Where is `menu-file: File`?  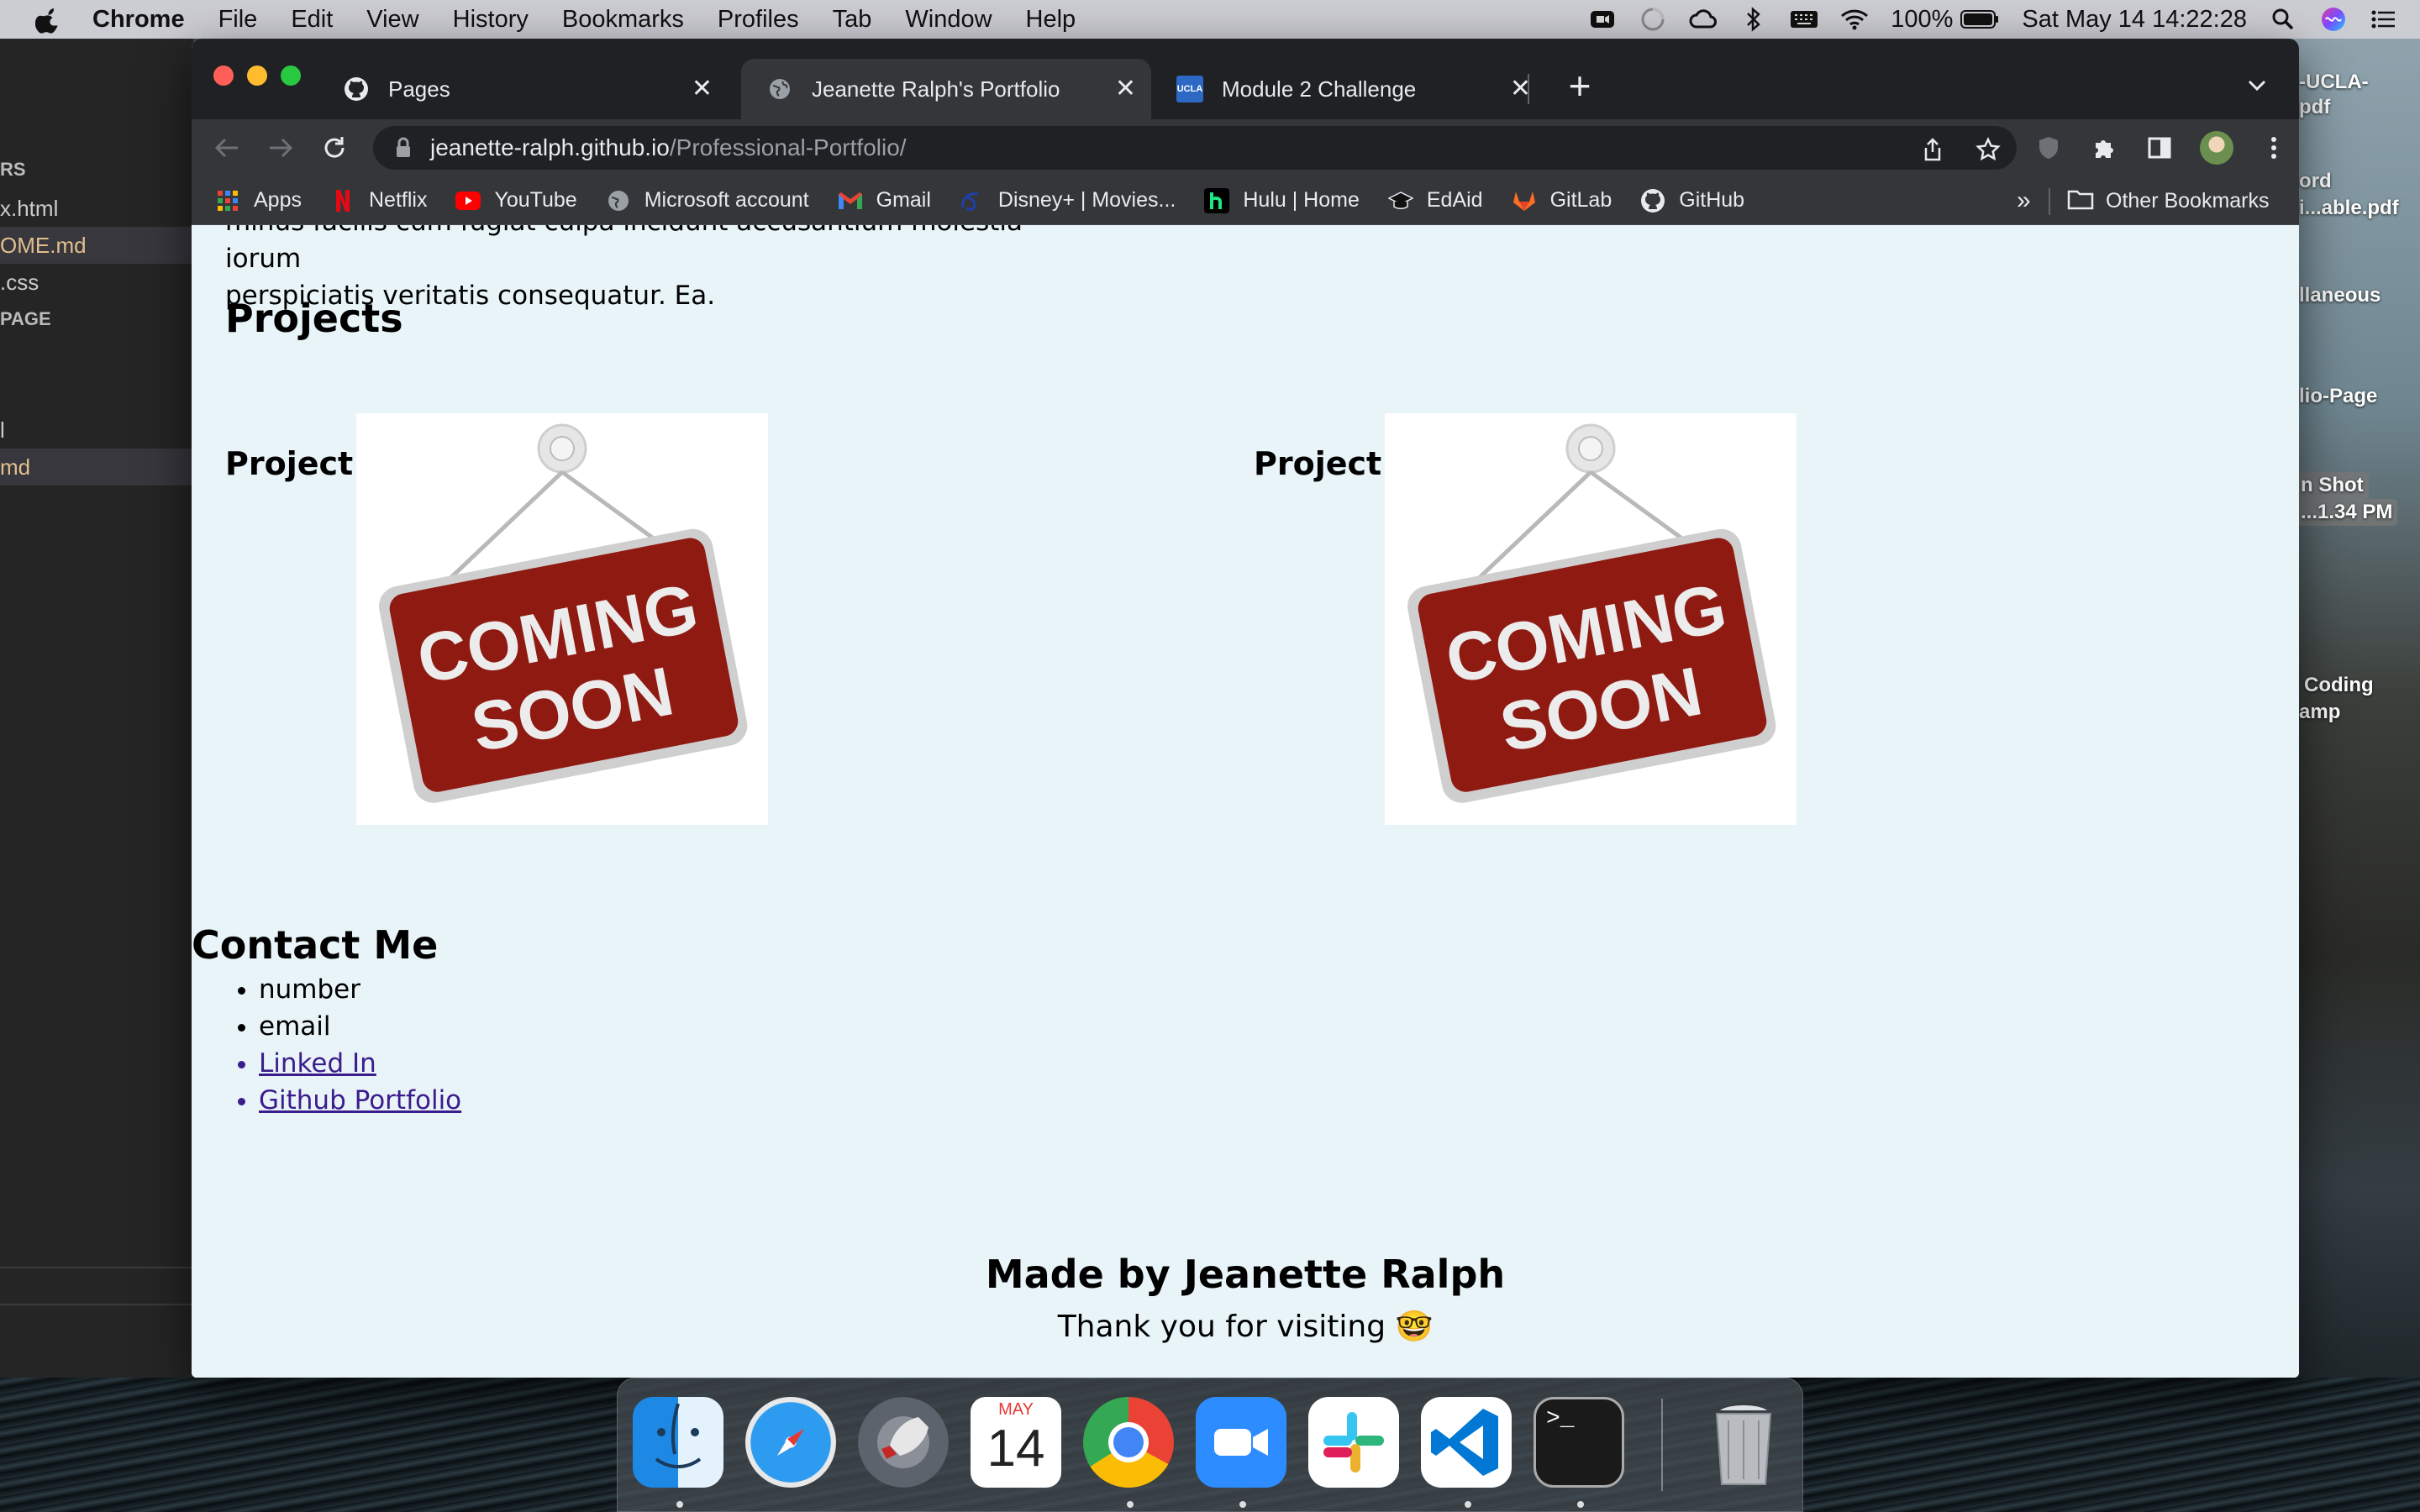 menu-file: File is located at coordinates (238, 20).